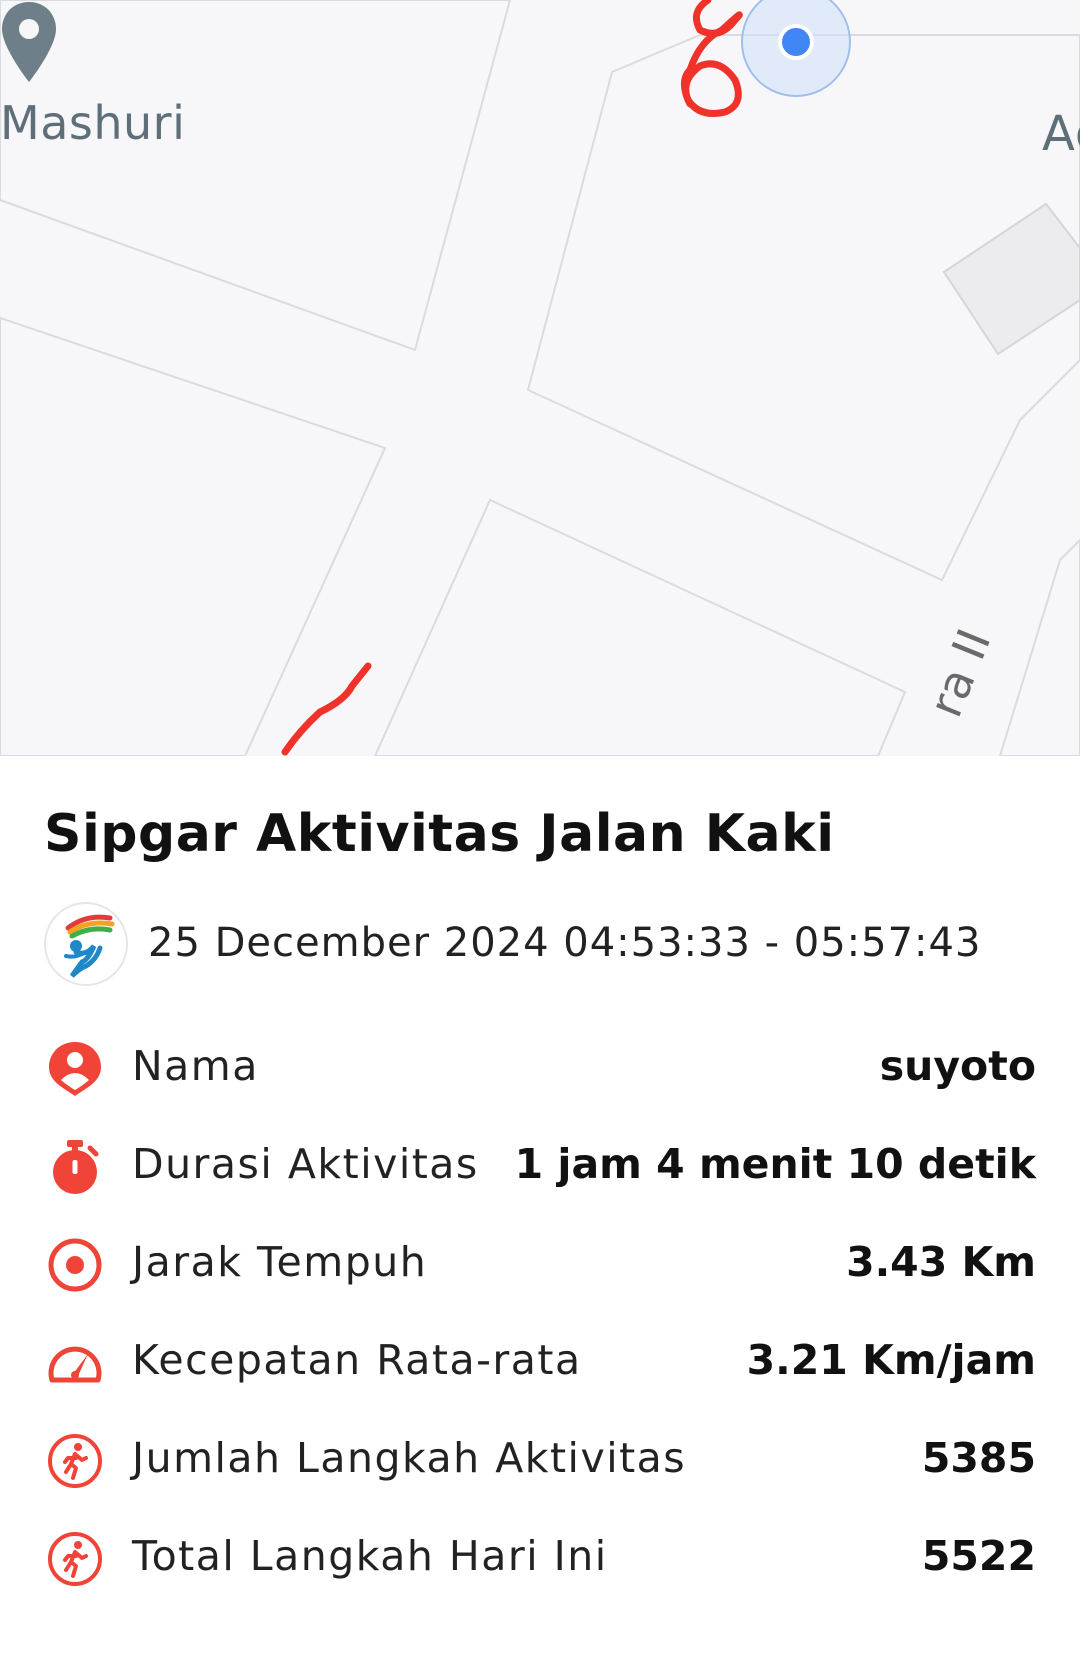  What do you see at coordinates (796, 48) in the screenshot?
I see `current-location-dot-icon` at bounding box center [796, 48].